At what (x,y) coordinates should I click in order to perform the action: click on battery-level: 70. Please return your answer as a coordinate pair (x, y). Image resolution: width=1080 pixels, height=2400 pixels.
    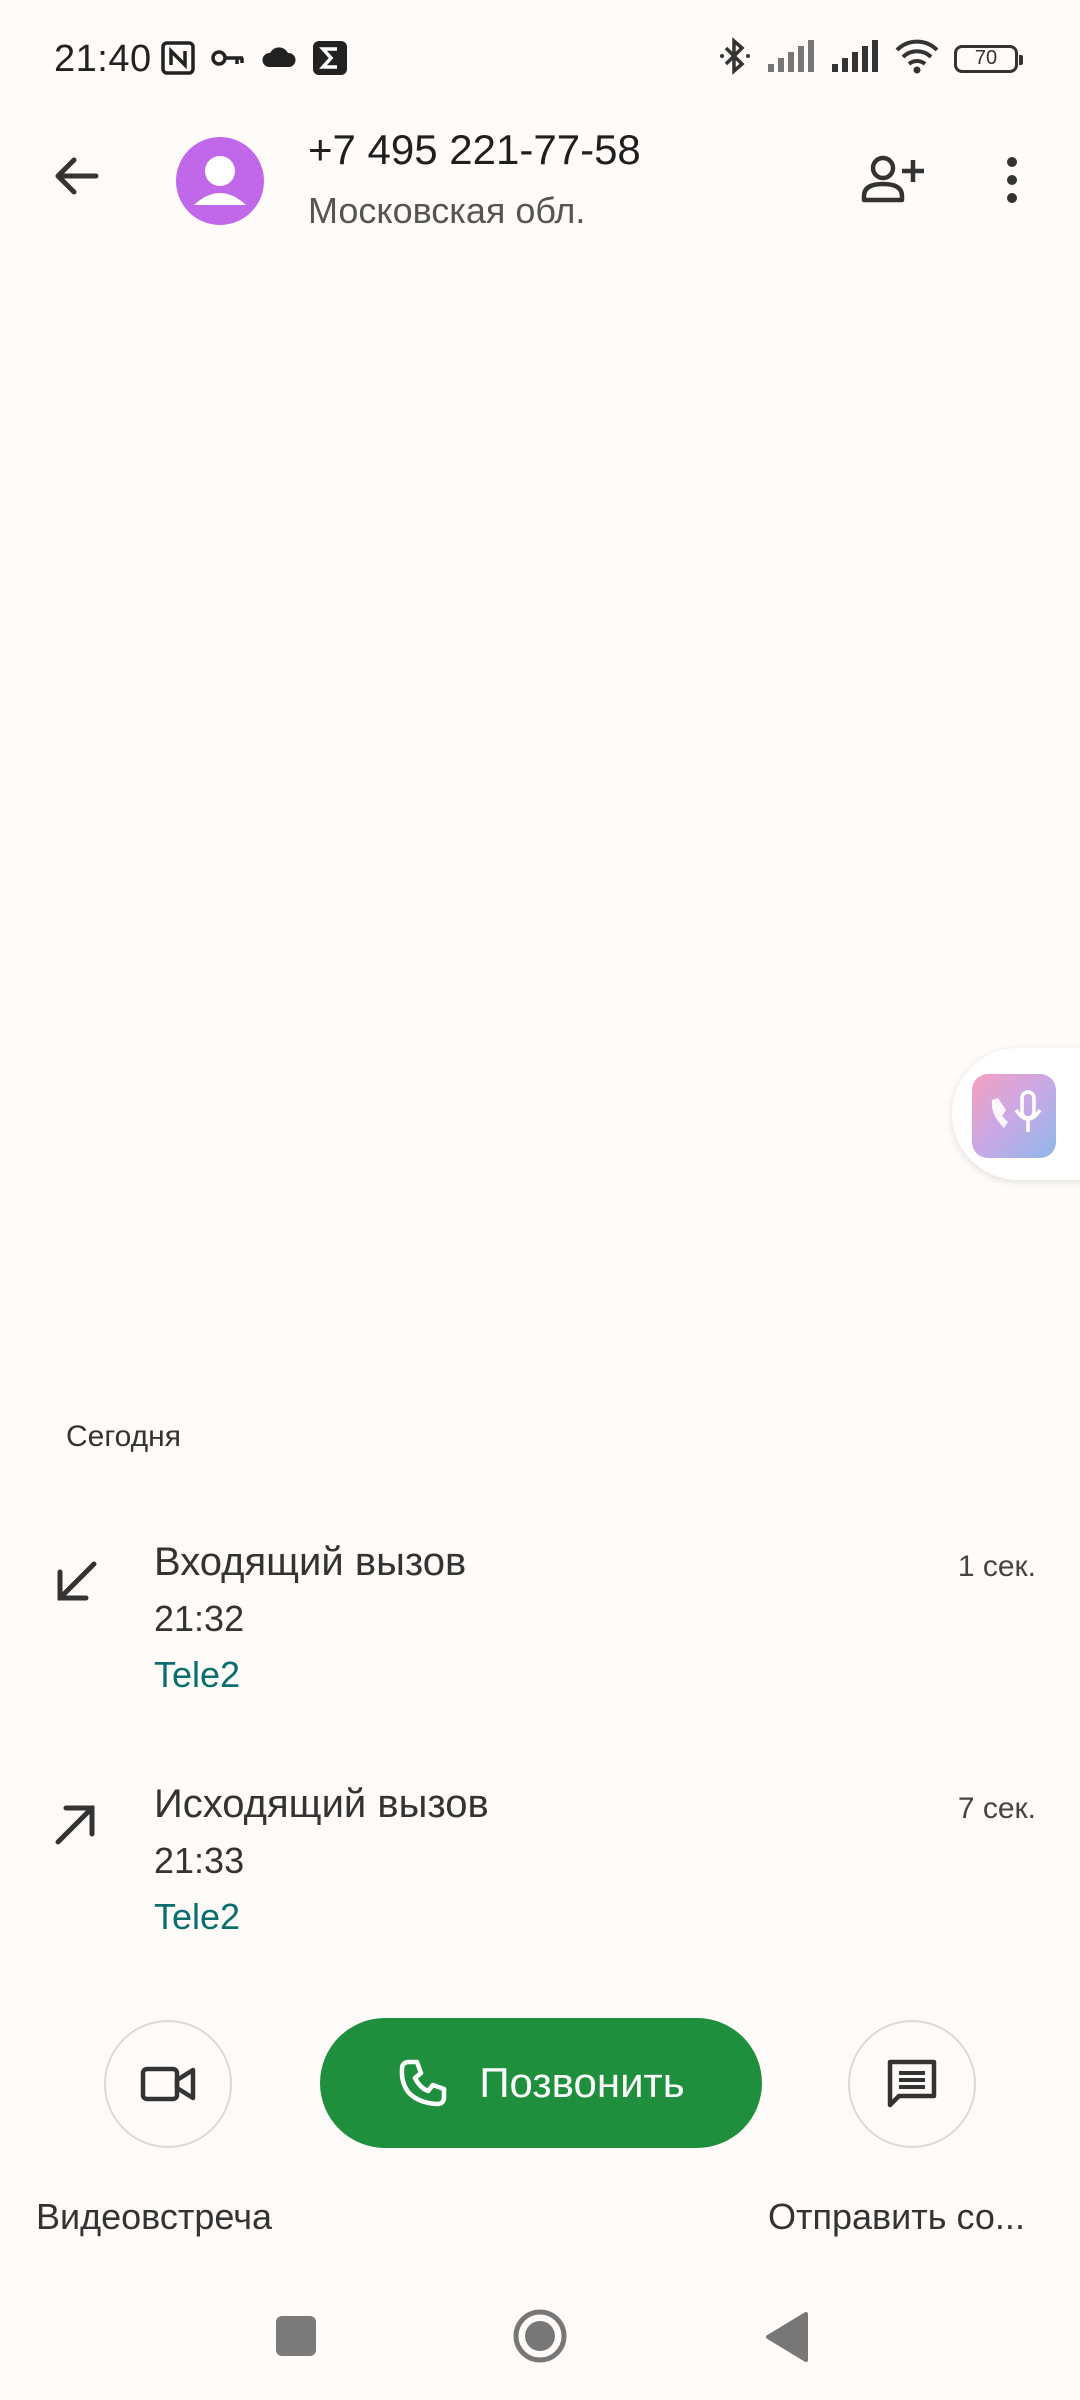
    Looking at the image, I should click on (986, 58).